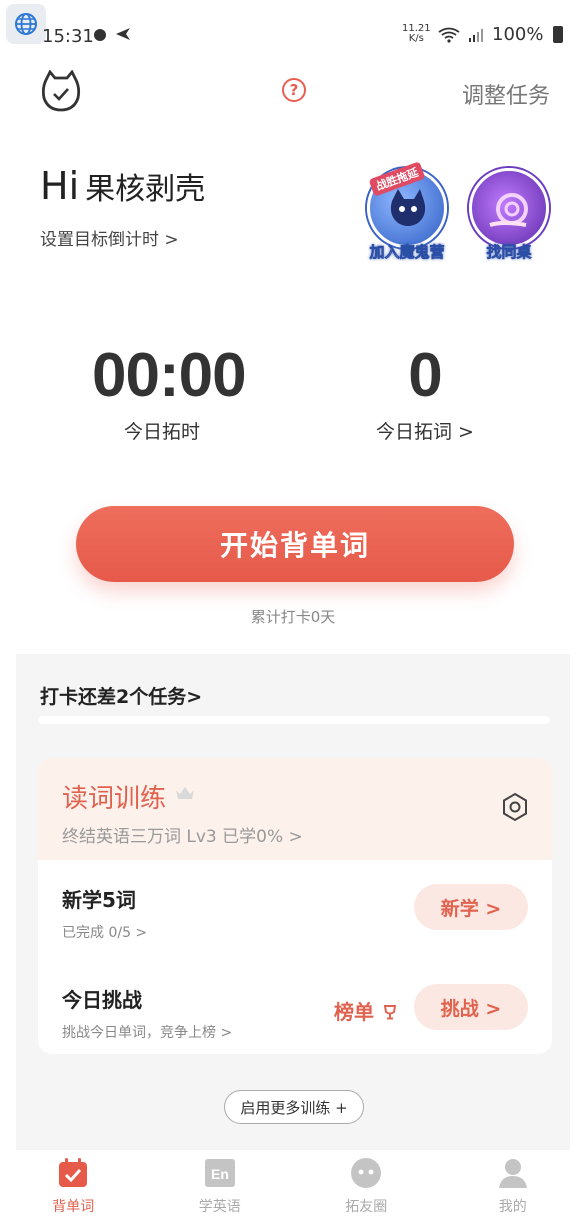 This screenshot has width=586, height=1220. Describe the element at coordinates (513, 1173) in the screenshot. I see `person-icon` at that location.